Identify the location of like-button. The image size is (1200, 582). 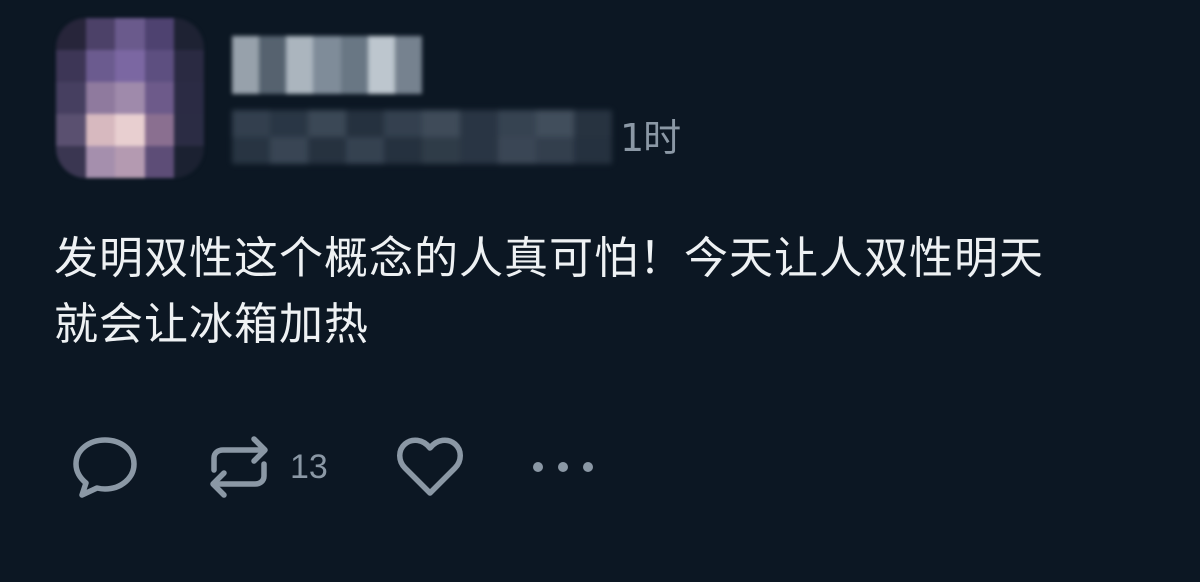
(430, 467).